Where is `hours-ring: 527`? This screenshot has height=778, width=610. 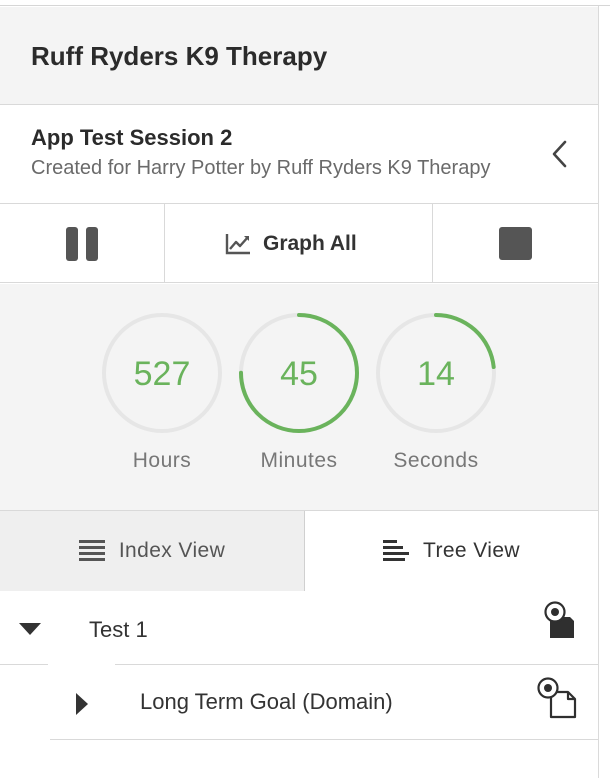
hours-ring: 527 is located at coordinates (162, 373).